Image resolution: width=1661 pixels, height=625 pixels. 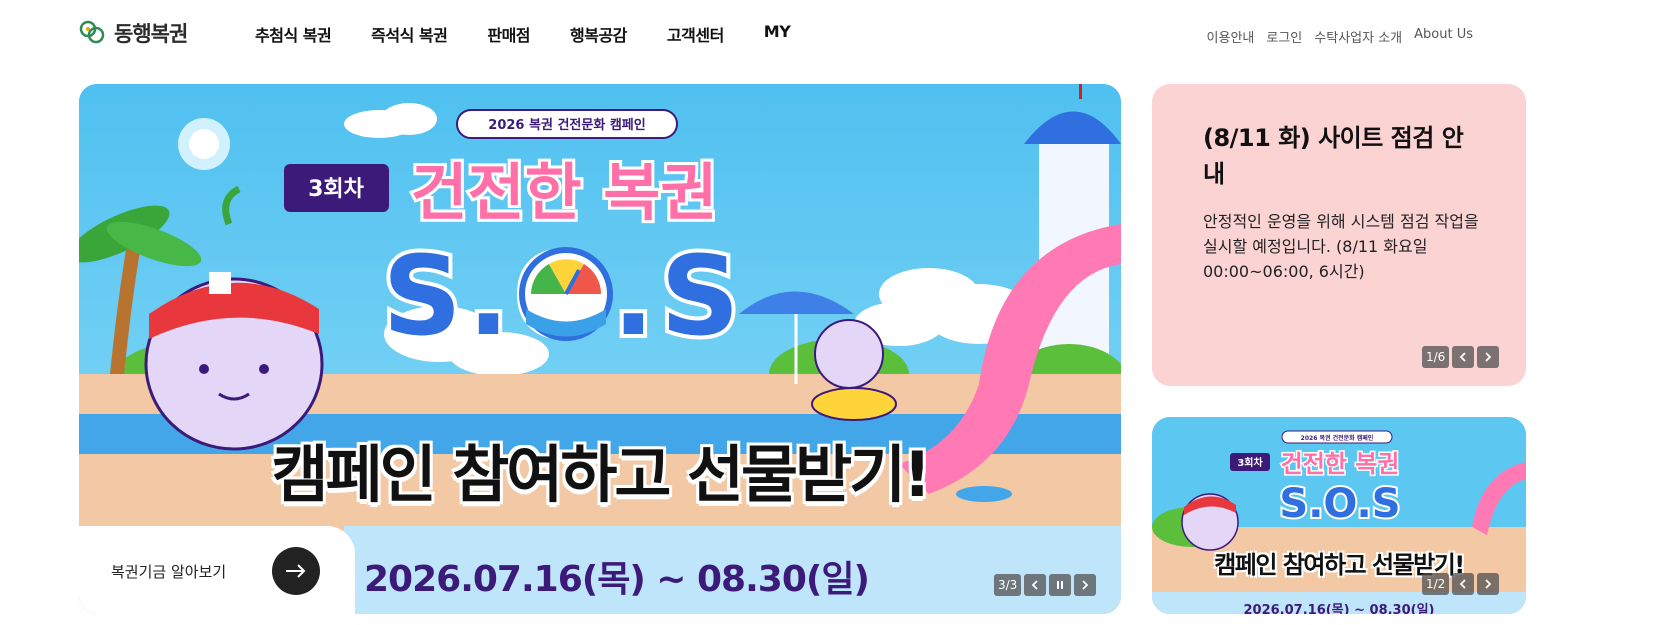 I want to click on campaign-date: 2026.07.16(목) ~ 08.30(일), so click(x=617, y=579).